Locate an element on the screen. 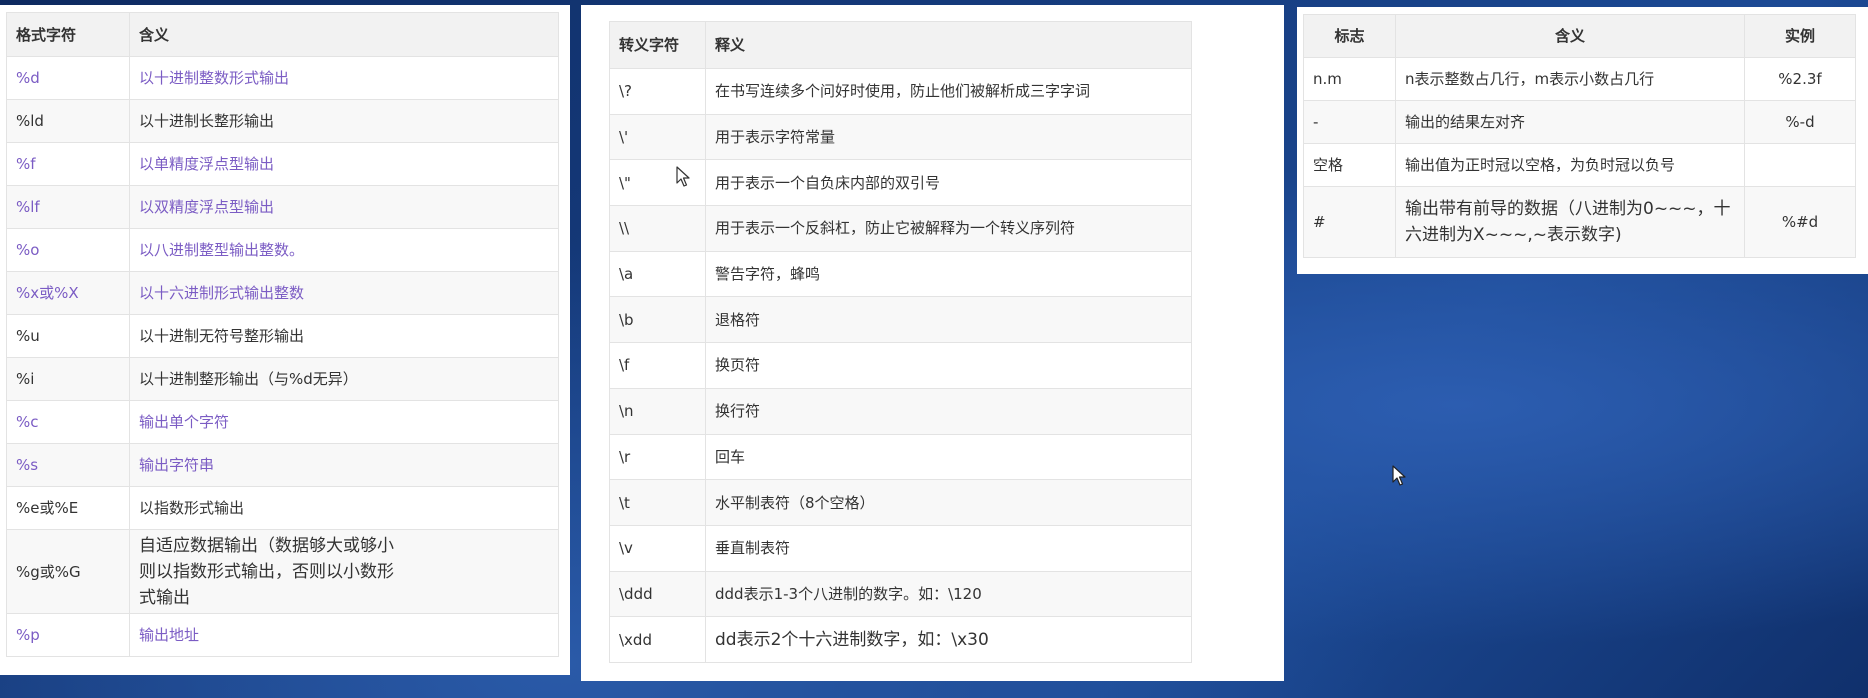 Image resolution: width=1868 pixels, height=698 pixels. table-row: n.m n表示整数占几行，m表示小数占几行 %2.3f is located at coordinates (1579, 79).